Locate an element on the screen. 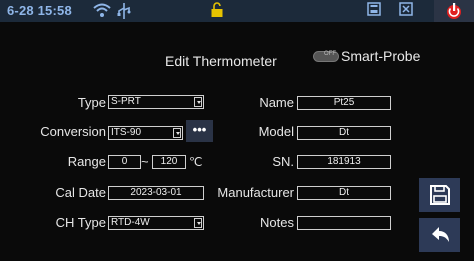 The height and width of the screenshot is (261, 474). ch-type-label: CH Type is located at coordinates (80, 222).